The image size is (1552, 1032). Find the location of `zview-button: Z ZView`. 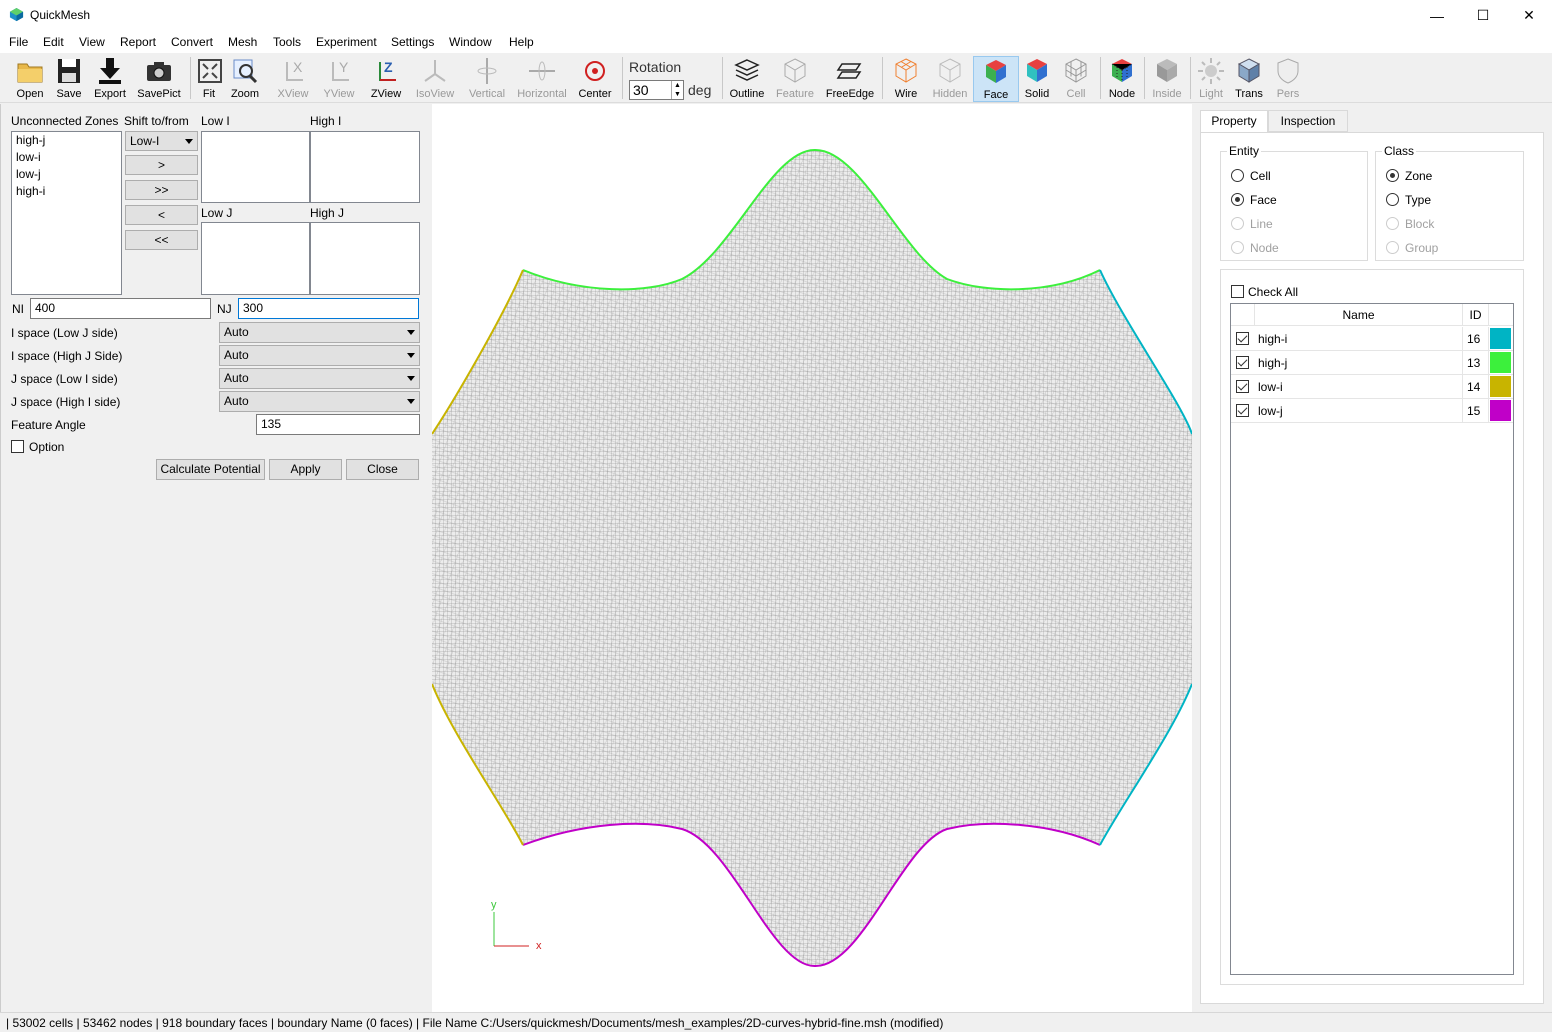

zview-button: Z ZView is located at coordinates (386, 79).